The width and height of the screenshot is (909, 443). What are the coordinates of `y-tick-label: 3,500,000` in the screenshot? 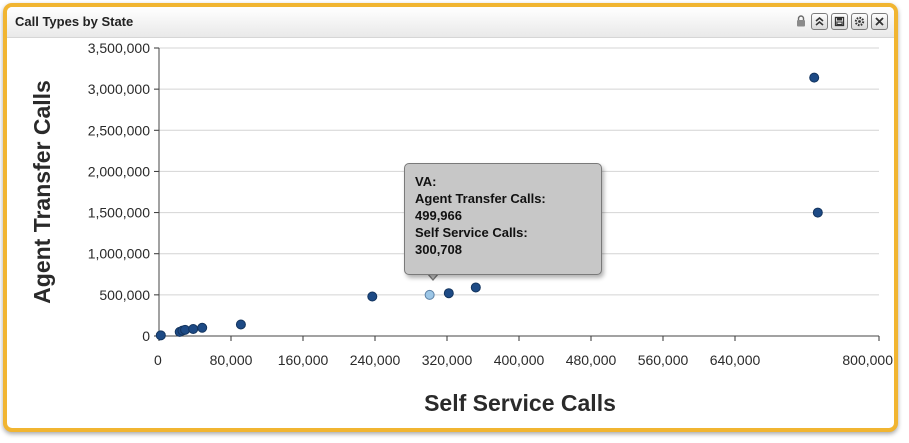 It's located at (119, 48).